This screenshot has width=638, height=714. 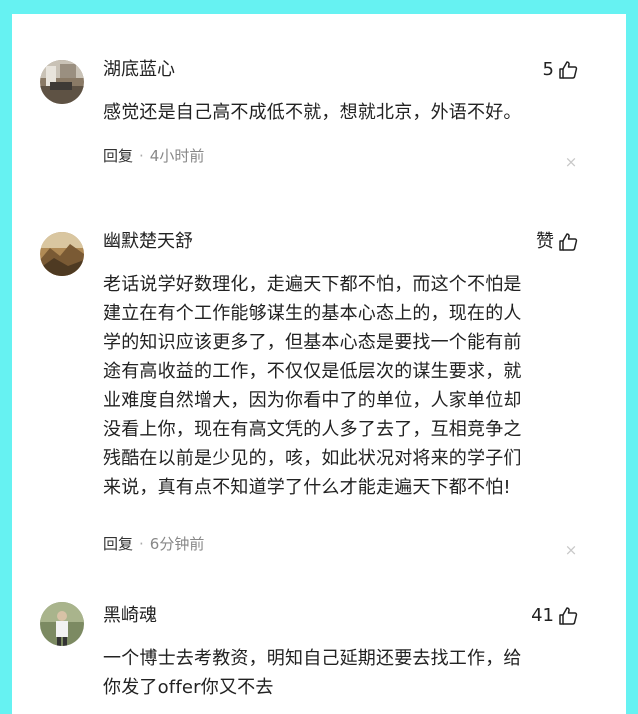 What do you see at coordinates (312, 371) in the screenshot?
I see `comment-line: 途有高收益的工作，不仅仅是低层次的谋生要求，就` at bounding box center [312, 371].